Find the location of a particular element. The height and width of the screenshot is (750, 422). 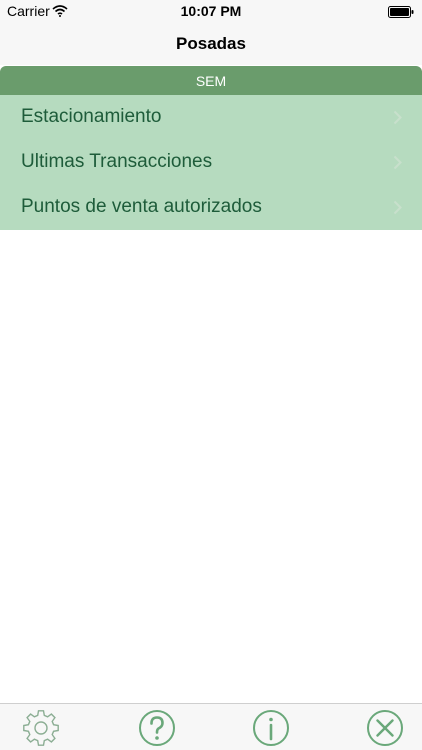

menu-item-label: Ultimas Transacciones is located at coordinates (117, 161).